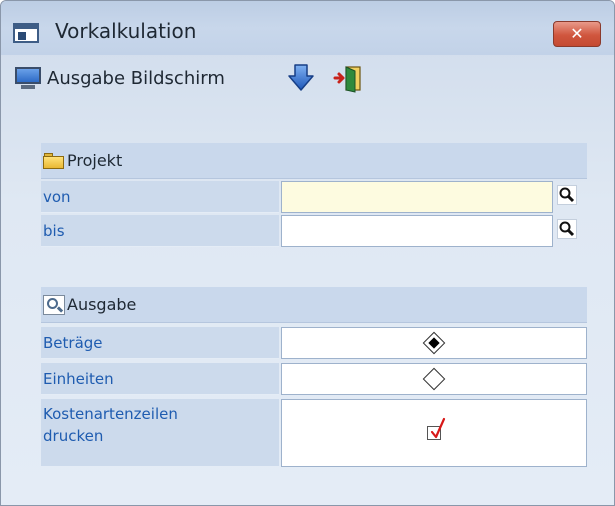 Image resolution: width=615 pixels, height=506 pixels. Describe the element at coordinates (95, 160) in the screenshot. I see `section-projekt-title: Projekt` at that location.